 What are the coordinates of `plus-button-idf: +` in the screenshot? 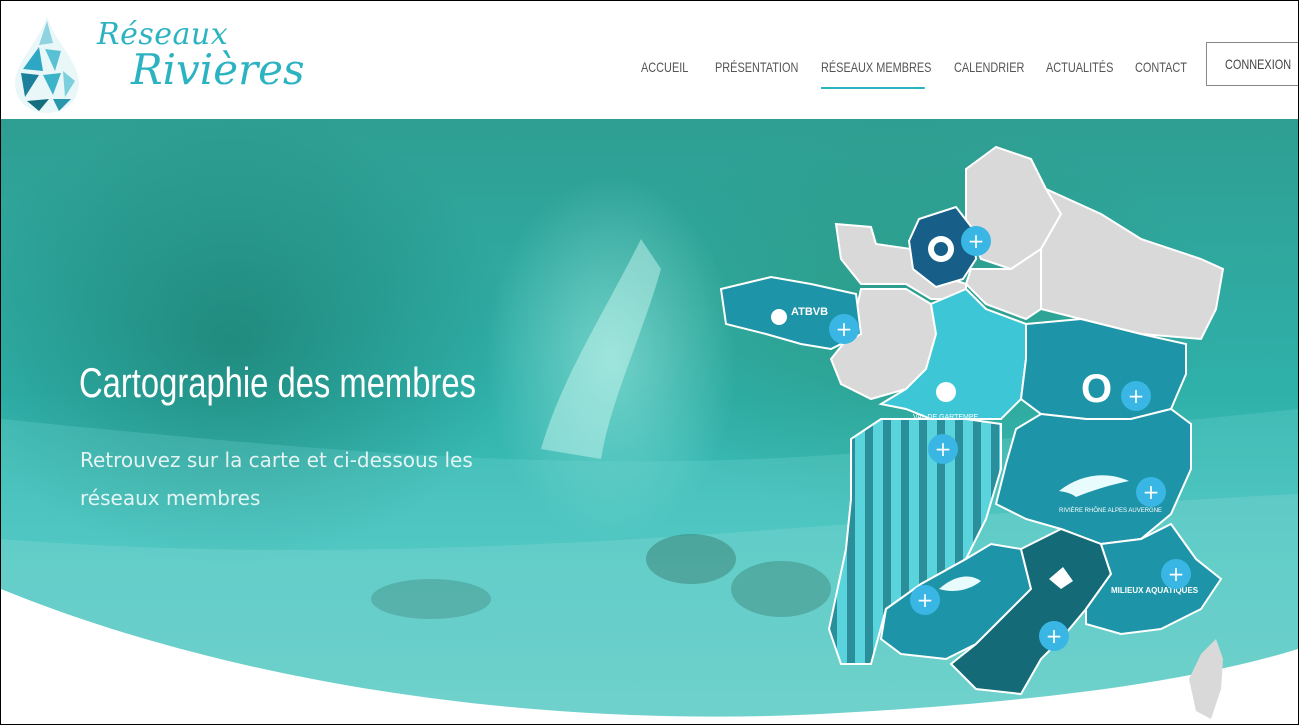 It's located at (976, 241).